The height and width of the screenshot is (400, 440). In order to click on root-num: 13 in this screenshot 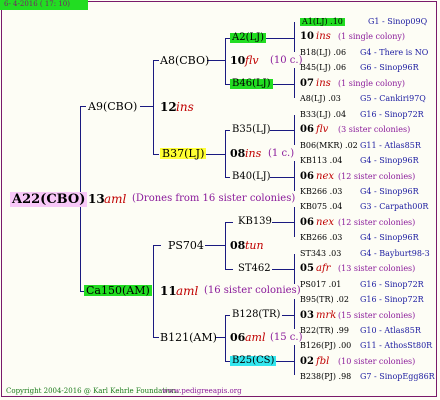, I will do `click(96, 199)`.